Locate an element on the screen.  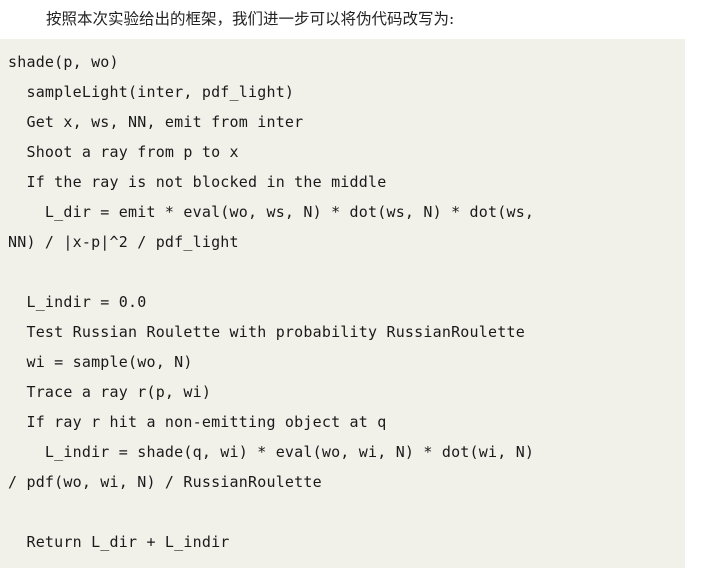
code-line: sampleLight(inter, pdf_light) is located at coordinates (151, 92).